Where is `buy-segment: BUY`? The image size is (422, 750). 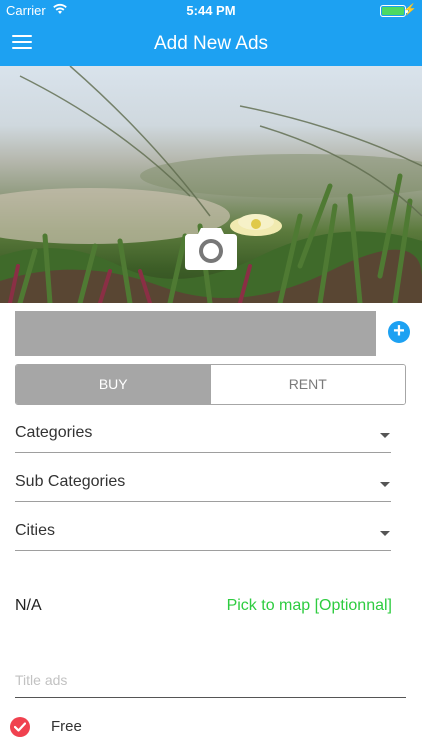
buy-segment: BUY is located at coordinates (113, 384).